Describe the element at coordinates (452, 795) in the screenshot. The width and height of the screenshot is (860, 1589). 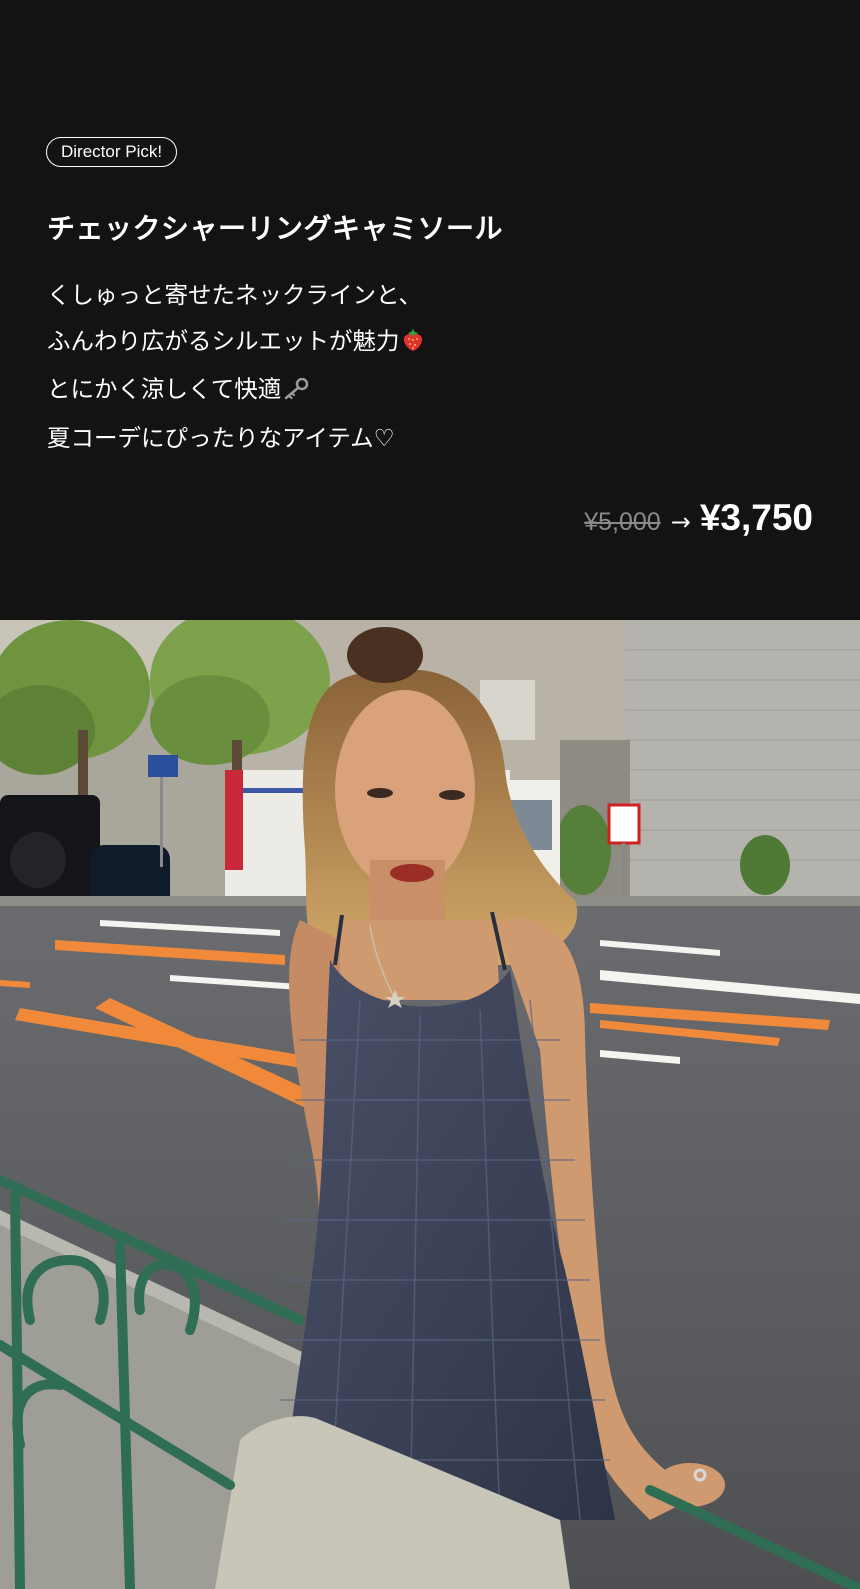
I see `eye-right` at that location.